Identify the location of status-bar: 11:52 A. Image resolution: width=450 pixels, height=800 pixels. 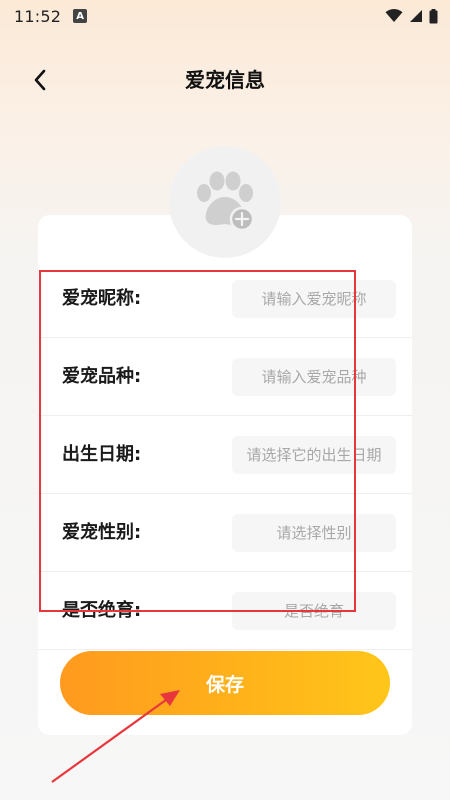
(225, 16).